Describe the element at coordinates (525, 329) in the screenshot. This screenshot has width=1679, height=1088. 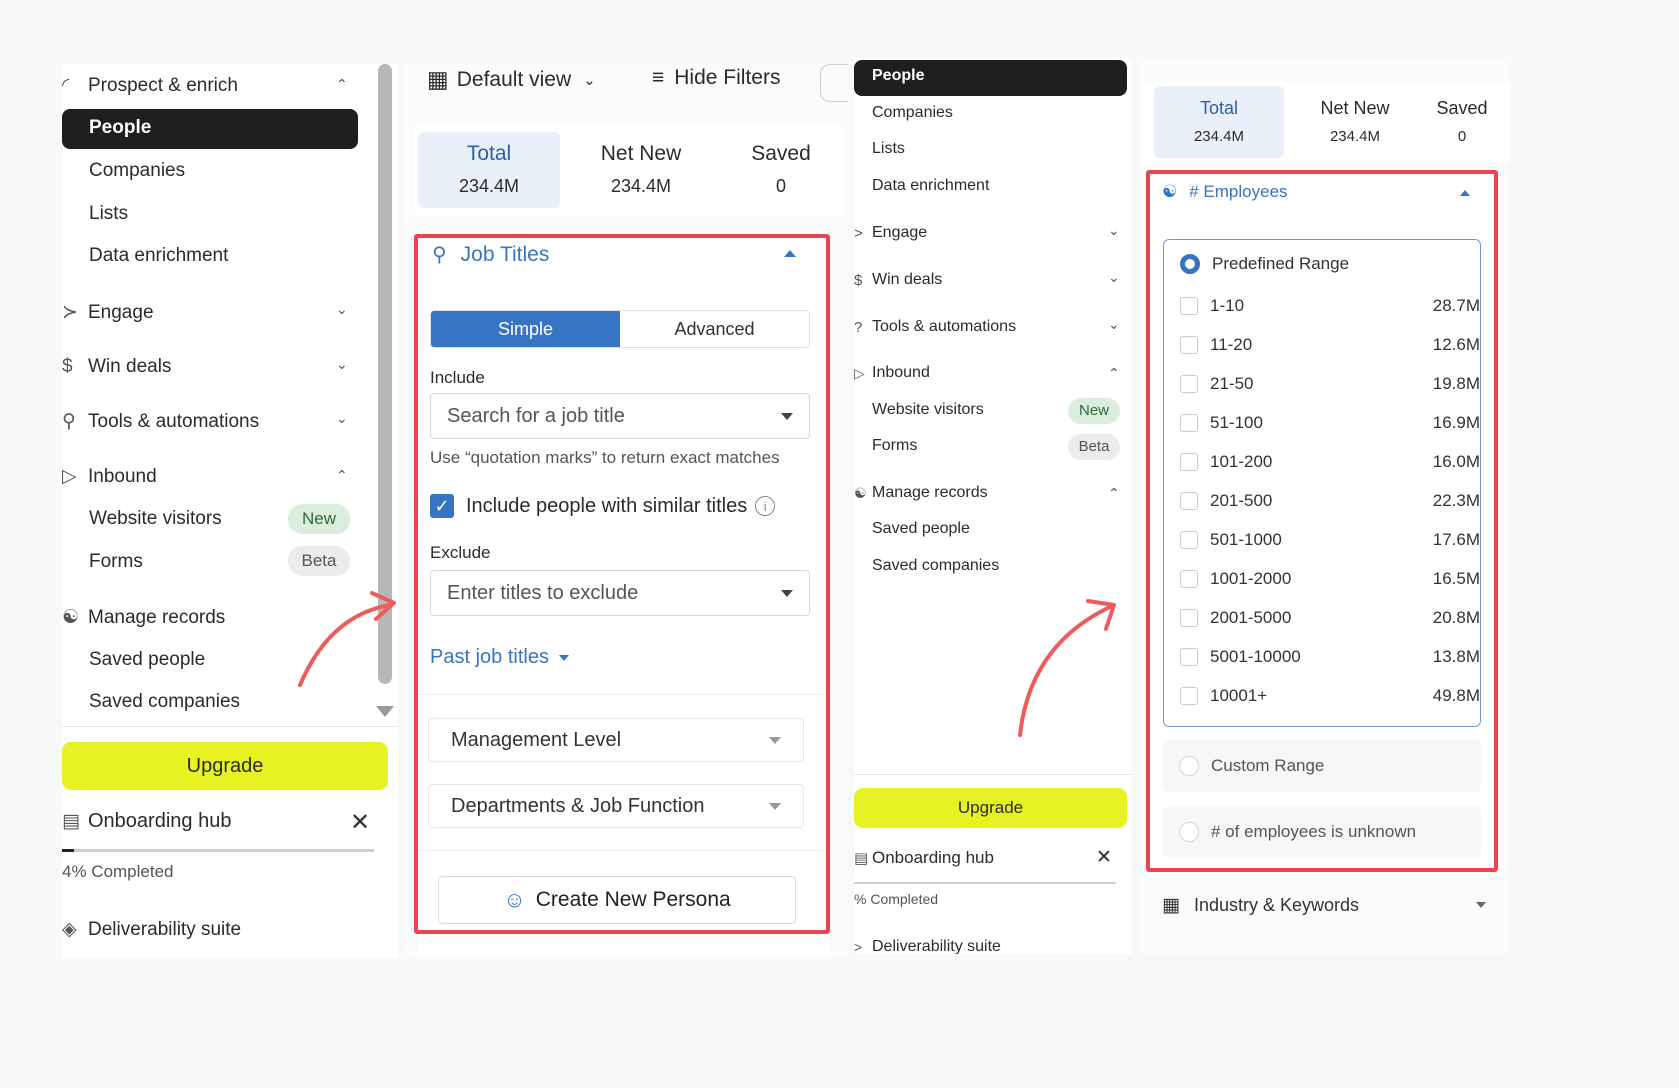
I see `tab-simple: Simple` at that location.